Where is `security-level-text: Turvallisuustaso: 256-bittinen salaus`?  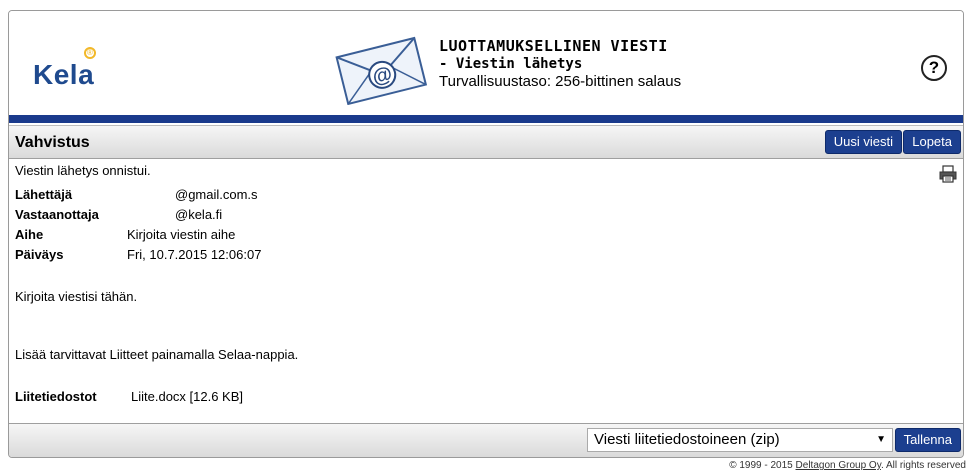 security-level-text: Turvallisuustaso: 256-bittinen salaus is located at coordinates (560, 81).